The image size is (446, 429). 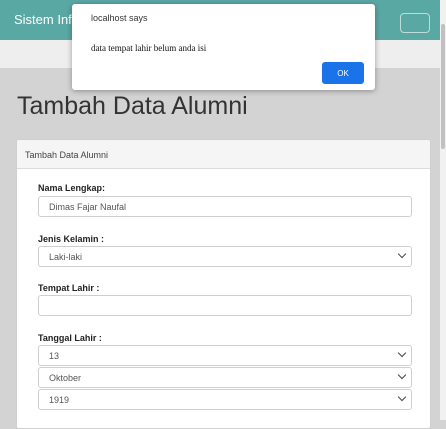 What do you see at coordinates (225, 206) in the screenshot?
I see `nama-lengkap-input: Dimas Fajar Naufal` at bounding box center [225, 206].